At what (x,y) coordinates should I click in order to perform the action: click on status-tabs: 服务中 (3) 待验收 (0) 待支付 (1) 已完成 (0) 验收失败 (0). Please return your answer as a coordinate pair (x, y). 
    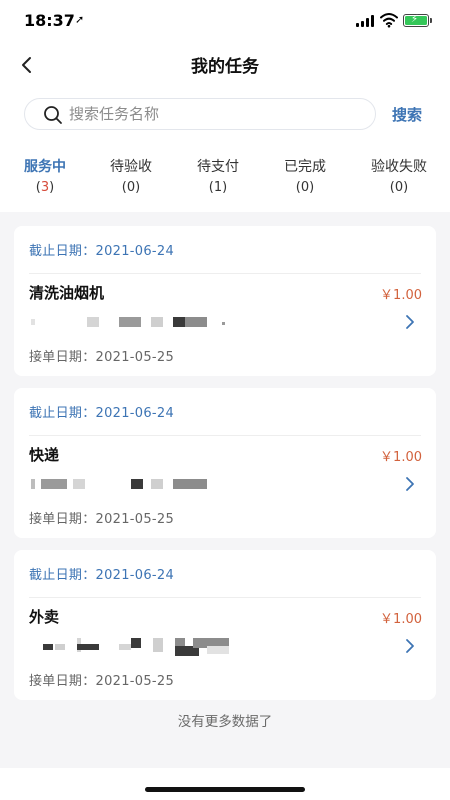
    Looking at the image, I should click on (225, 178).